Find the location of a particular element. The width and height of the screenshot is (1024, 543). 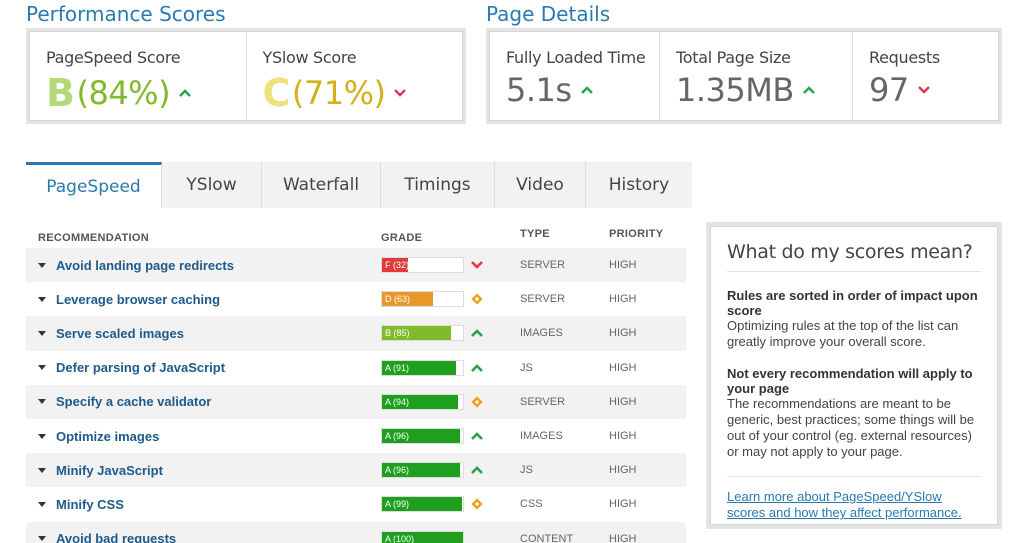

grade-cell: A (91) is located at coordinates (450, 367).